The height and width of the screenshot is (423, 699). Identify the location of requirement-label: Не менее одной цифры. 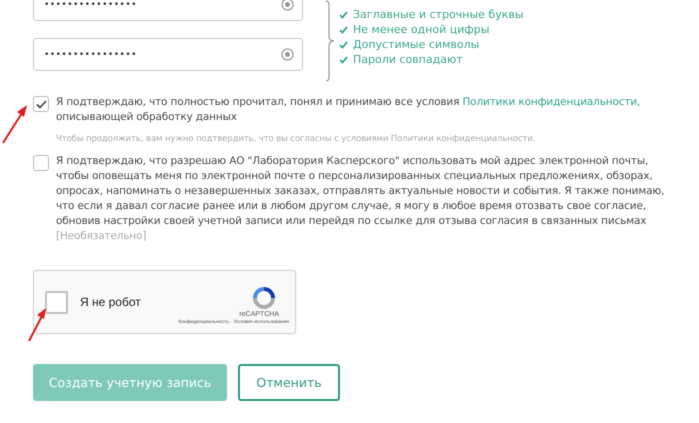
(421, 29).